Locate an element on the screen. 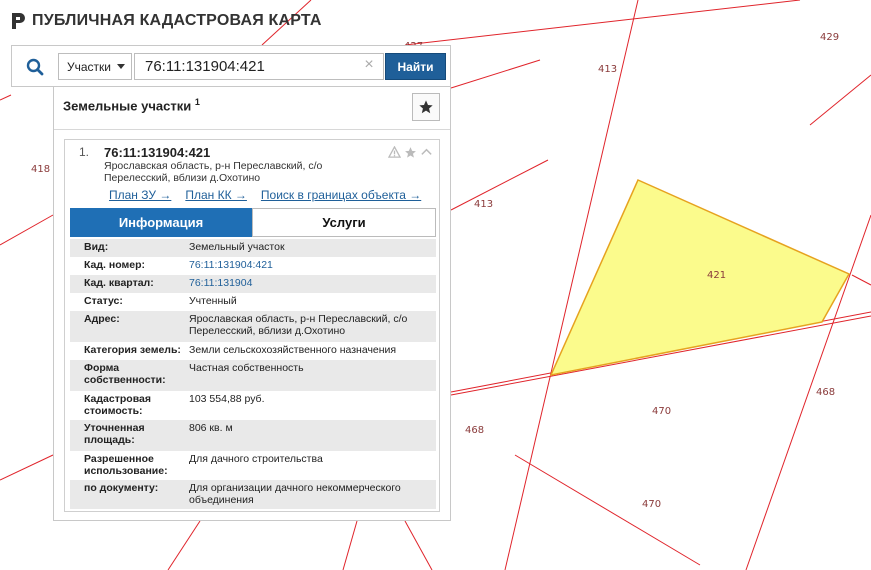 The image size is (871, 570). cad-number-link: 76:11:131904:421 is located at coordinates (312, 267).